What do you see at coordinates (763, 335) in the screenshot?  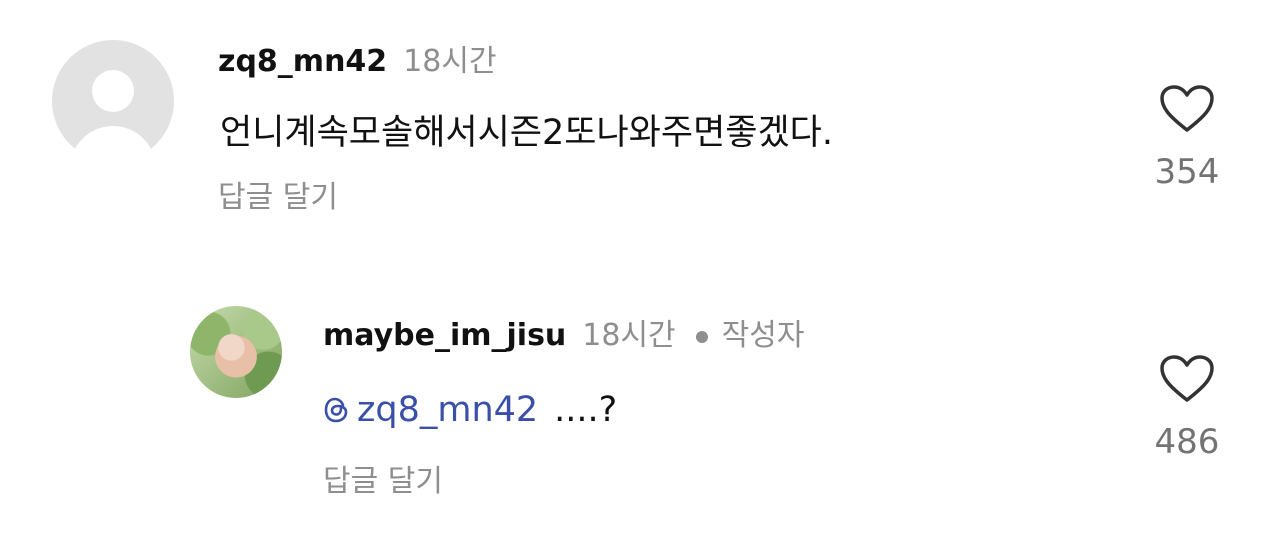 I see `author-badge: 작성자` at bounding box center [763, 335].